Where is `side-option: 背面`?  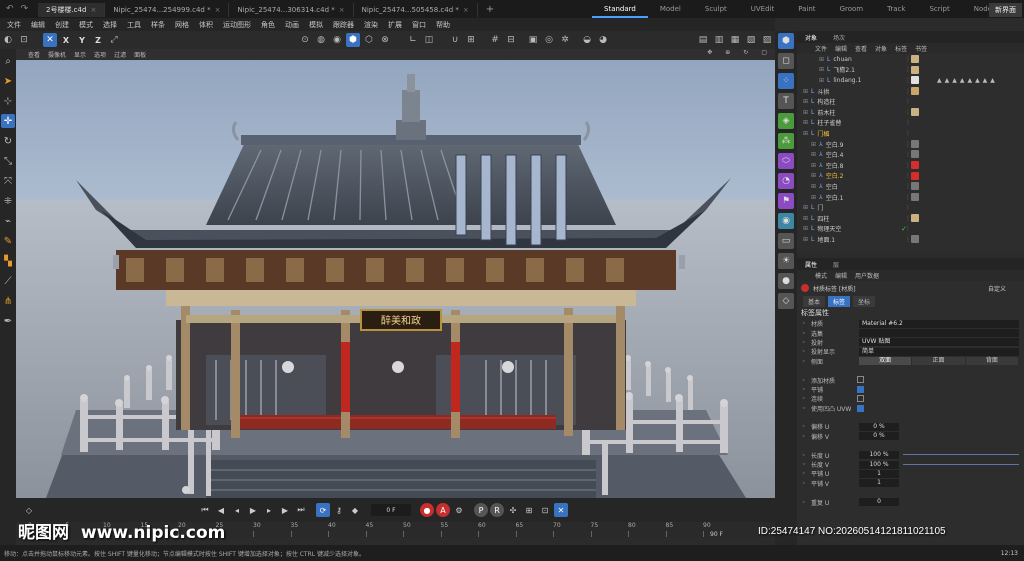
side-option: 背面 is located at coordinates (991, 361).